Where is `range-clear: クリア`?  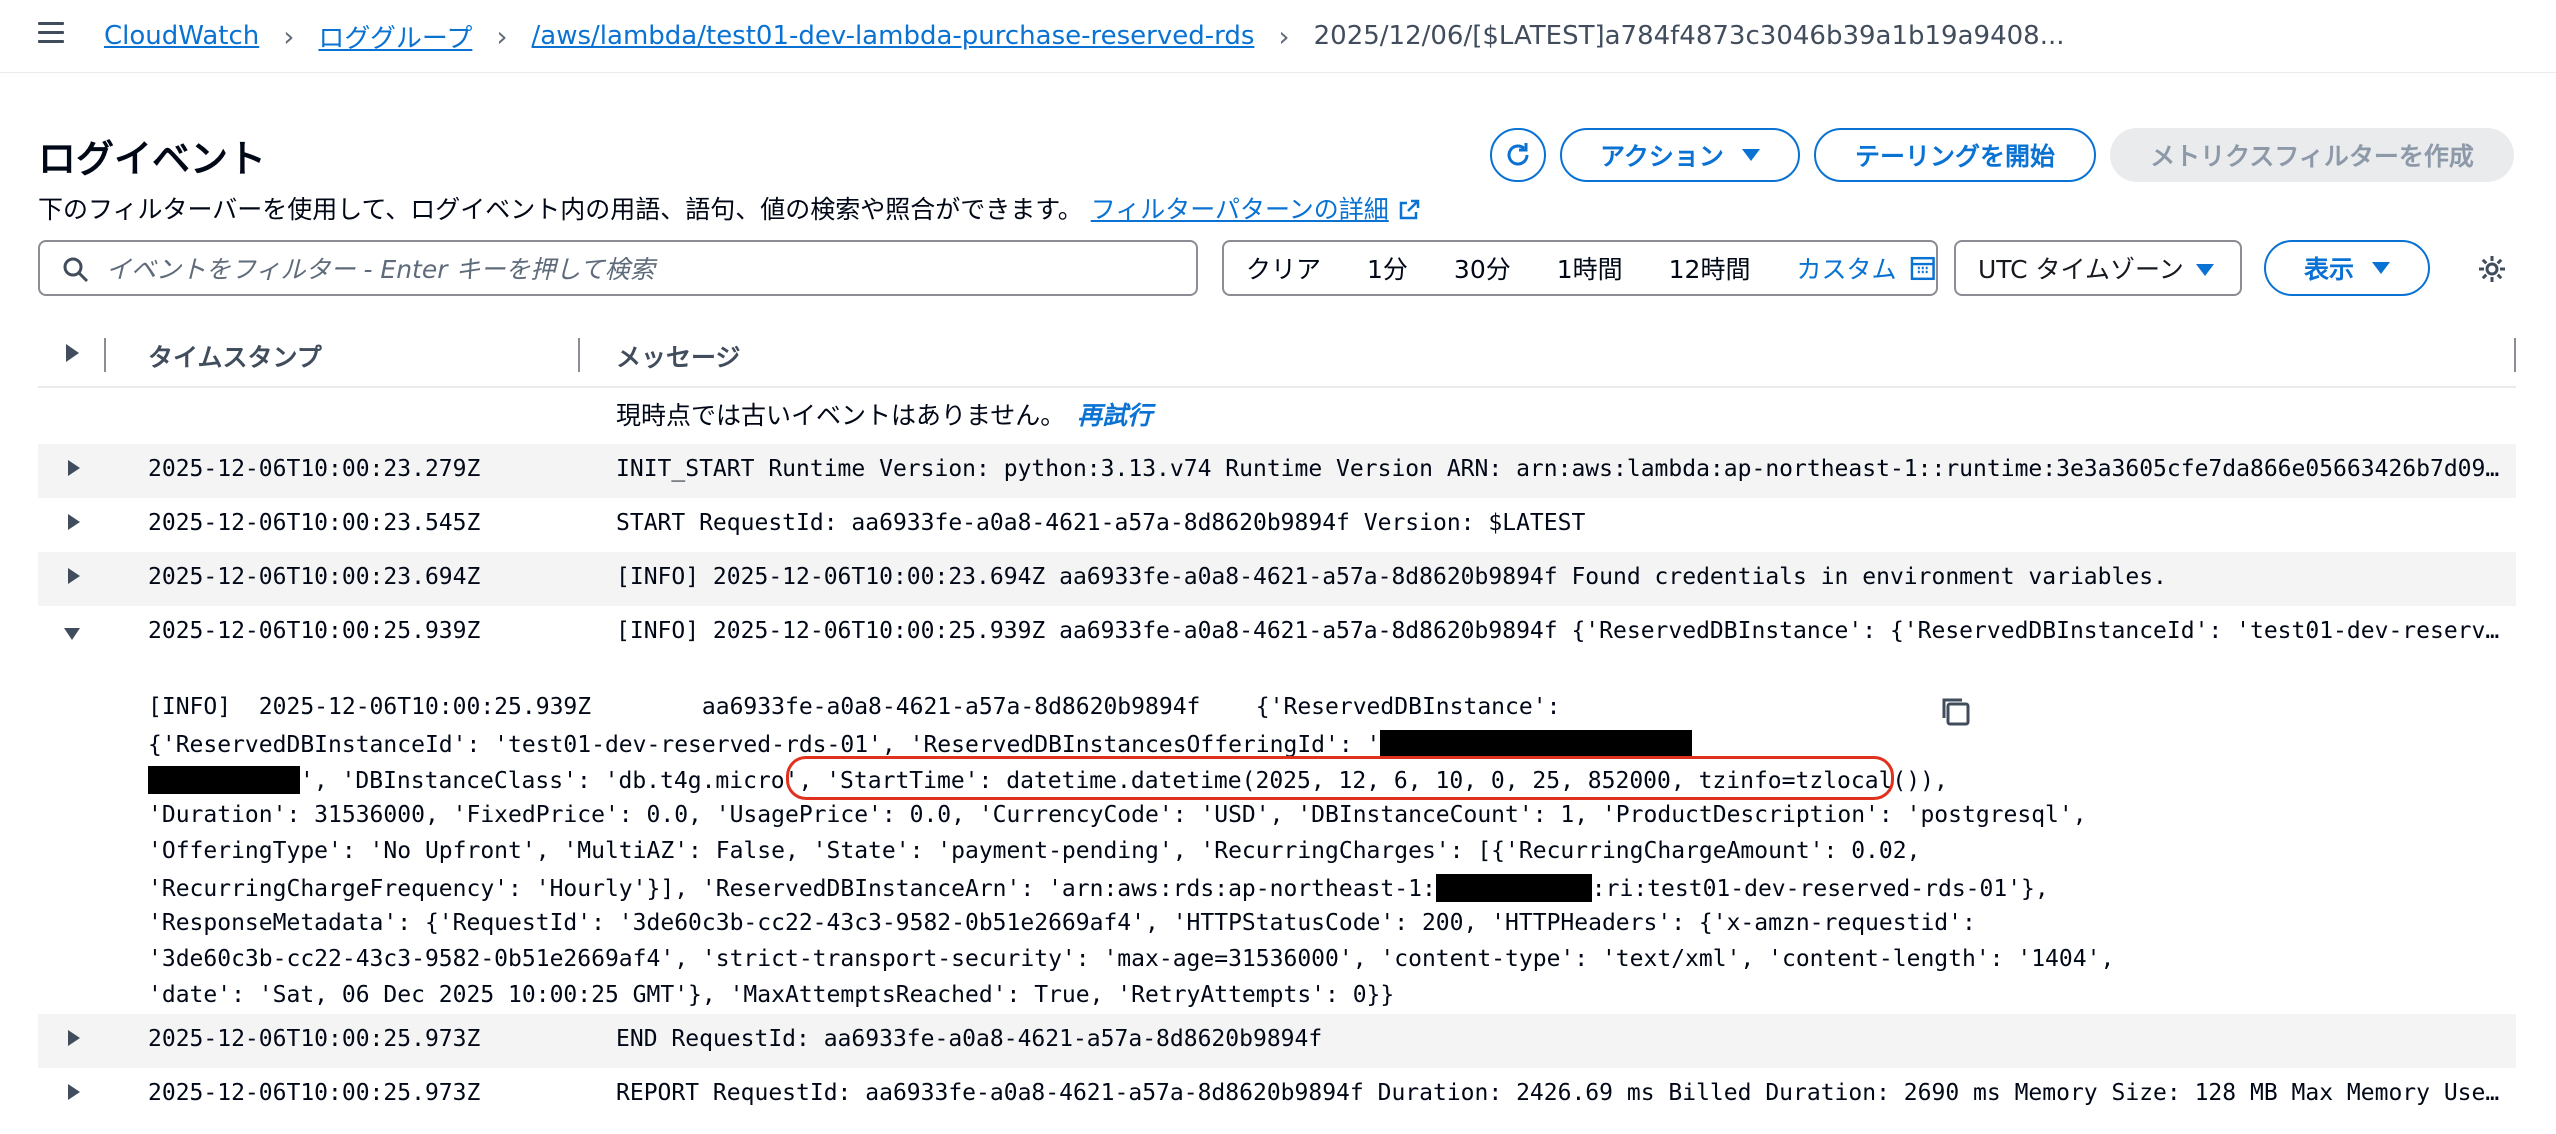 range-clear: クリア is located at coordinates (1283, 268).